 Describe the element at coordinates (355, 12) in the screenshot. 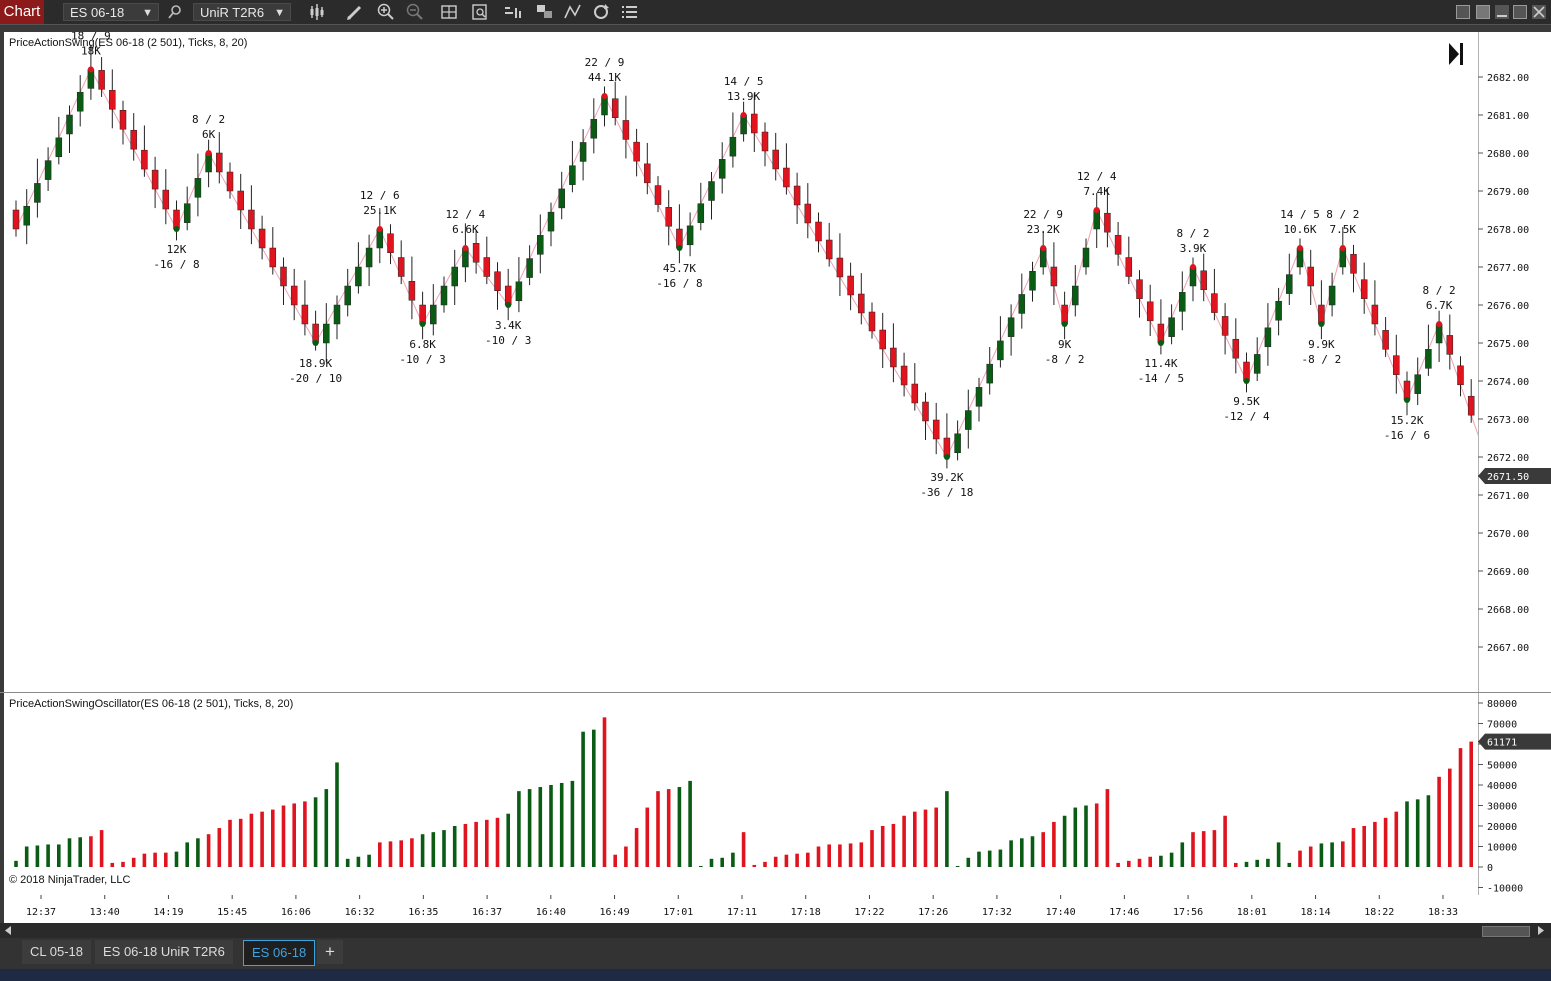

I see `draw-pencil-icon` at that location.